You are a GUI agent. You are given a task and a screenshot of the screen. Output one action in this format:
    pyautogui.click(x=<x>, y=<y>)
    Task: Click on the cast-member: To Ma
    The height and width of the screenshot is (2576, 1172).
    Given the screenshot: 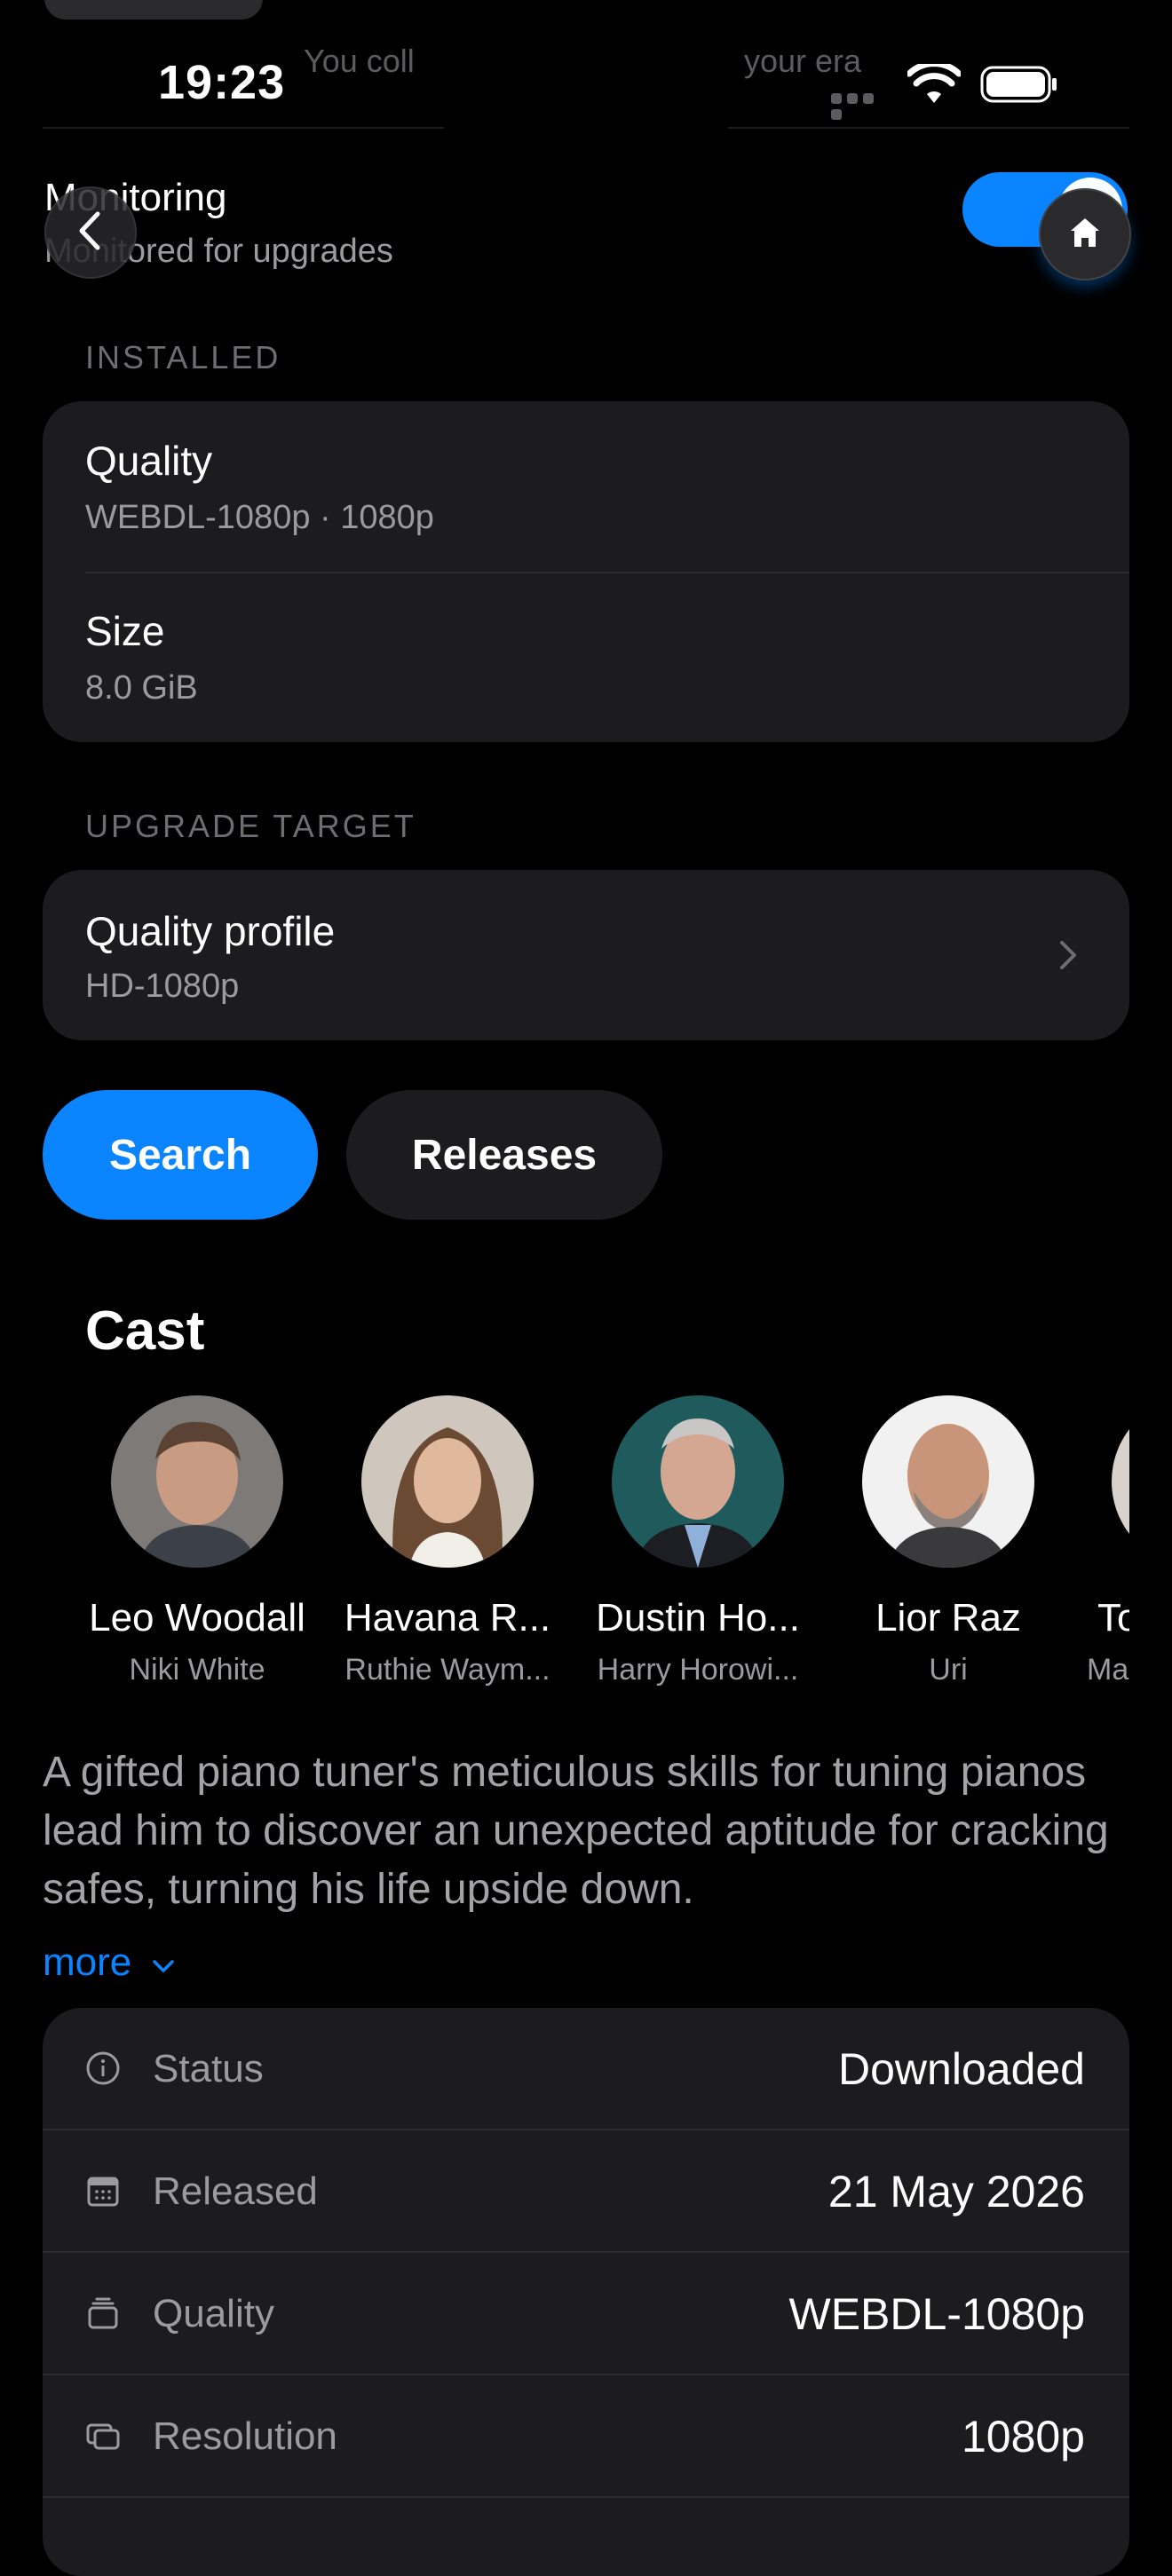 What is the action you would take?
    pyautogui.click(x=1106, y=1572)
    